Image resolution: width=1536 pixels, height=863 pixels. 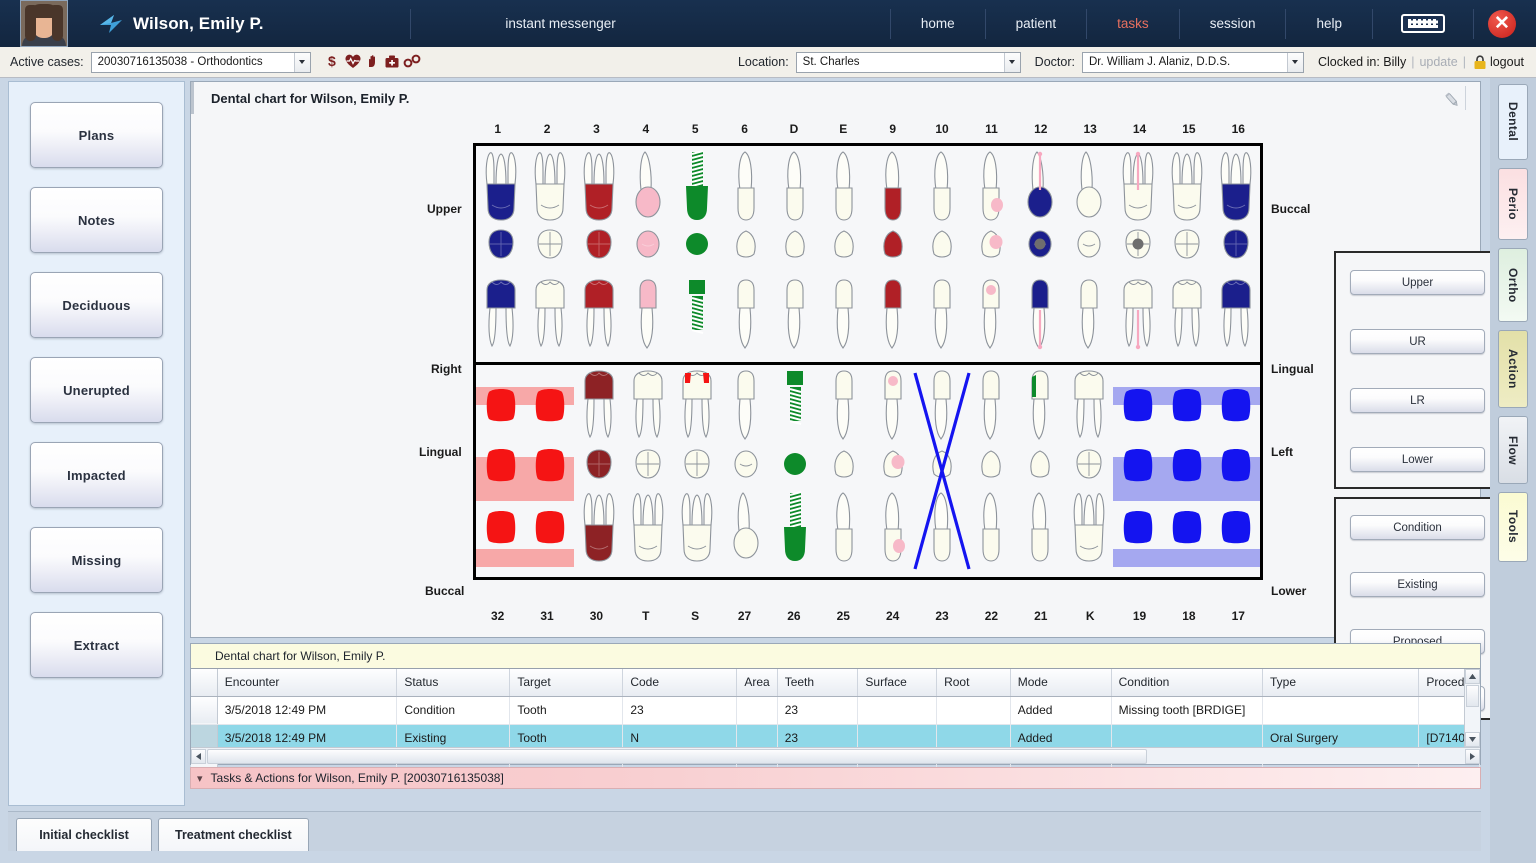 What do you see at coordinates (696, 465) in the screenshot?
I see `tooth-occlusal-S` at bounding box center [696, 465].